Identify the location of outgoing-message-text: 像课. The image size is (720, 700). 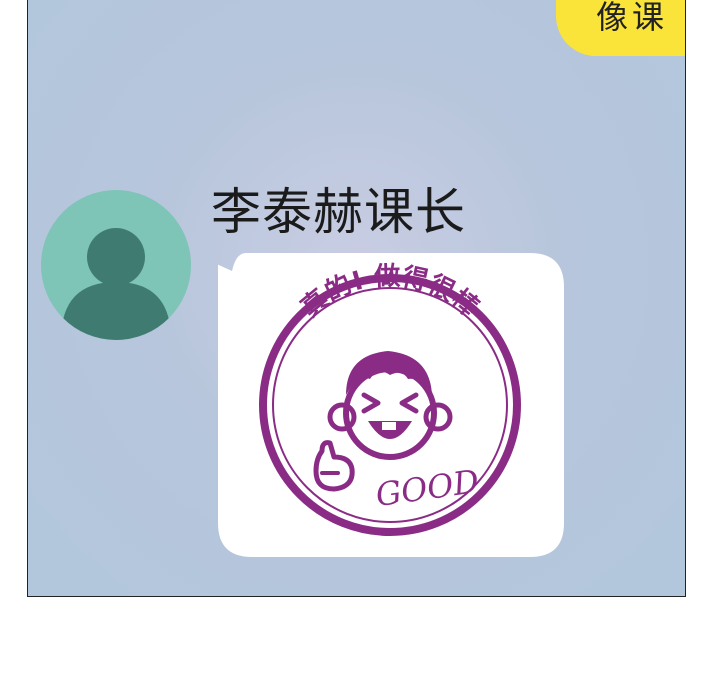
(632, 18).